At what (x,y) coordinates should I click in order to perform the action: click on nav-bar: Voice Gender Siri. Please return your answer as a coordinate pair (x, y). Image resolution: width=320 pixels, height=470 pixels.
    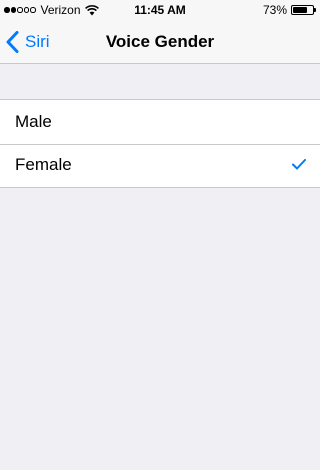
    Looking at the image, I should click on (160, 42).